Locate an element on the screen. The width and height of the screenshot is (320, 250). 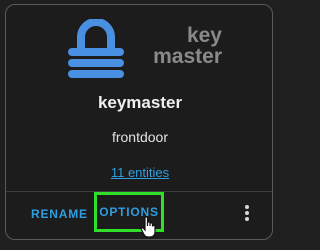
logo-text-line-2: master is located at coordinates (187, 56).